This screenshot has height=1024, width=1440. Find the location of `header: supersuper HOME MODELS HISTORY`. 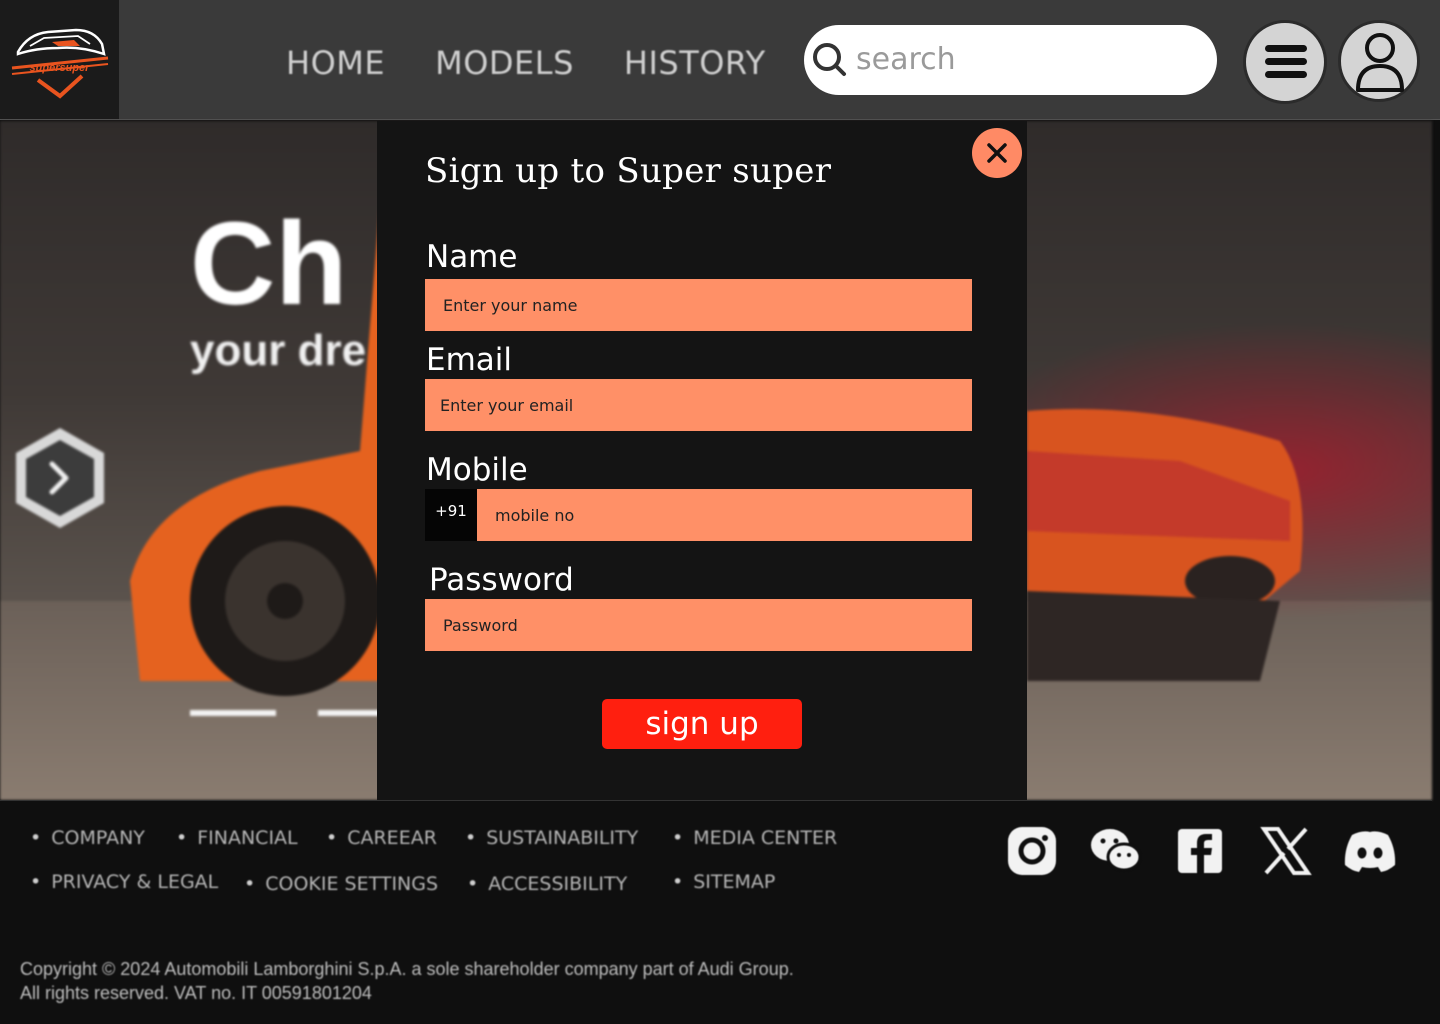

header: supersuper HOME MODELS HISTORY is located at coordinates (720, 60).